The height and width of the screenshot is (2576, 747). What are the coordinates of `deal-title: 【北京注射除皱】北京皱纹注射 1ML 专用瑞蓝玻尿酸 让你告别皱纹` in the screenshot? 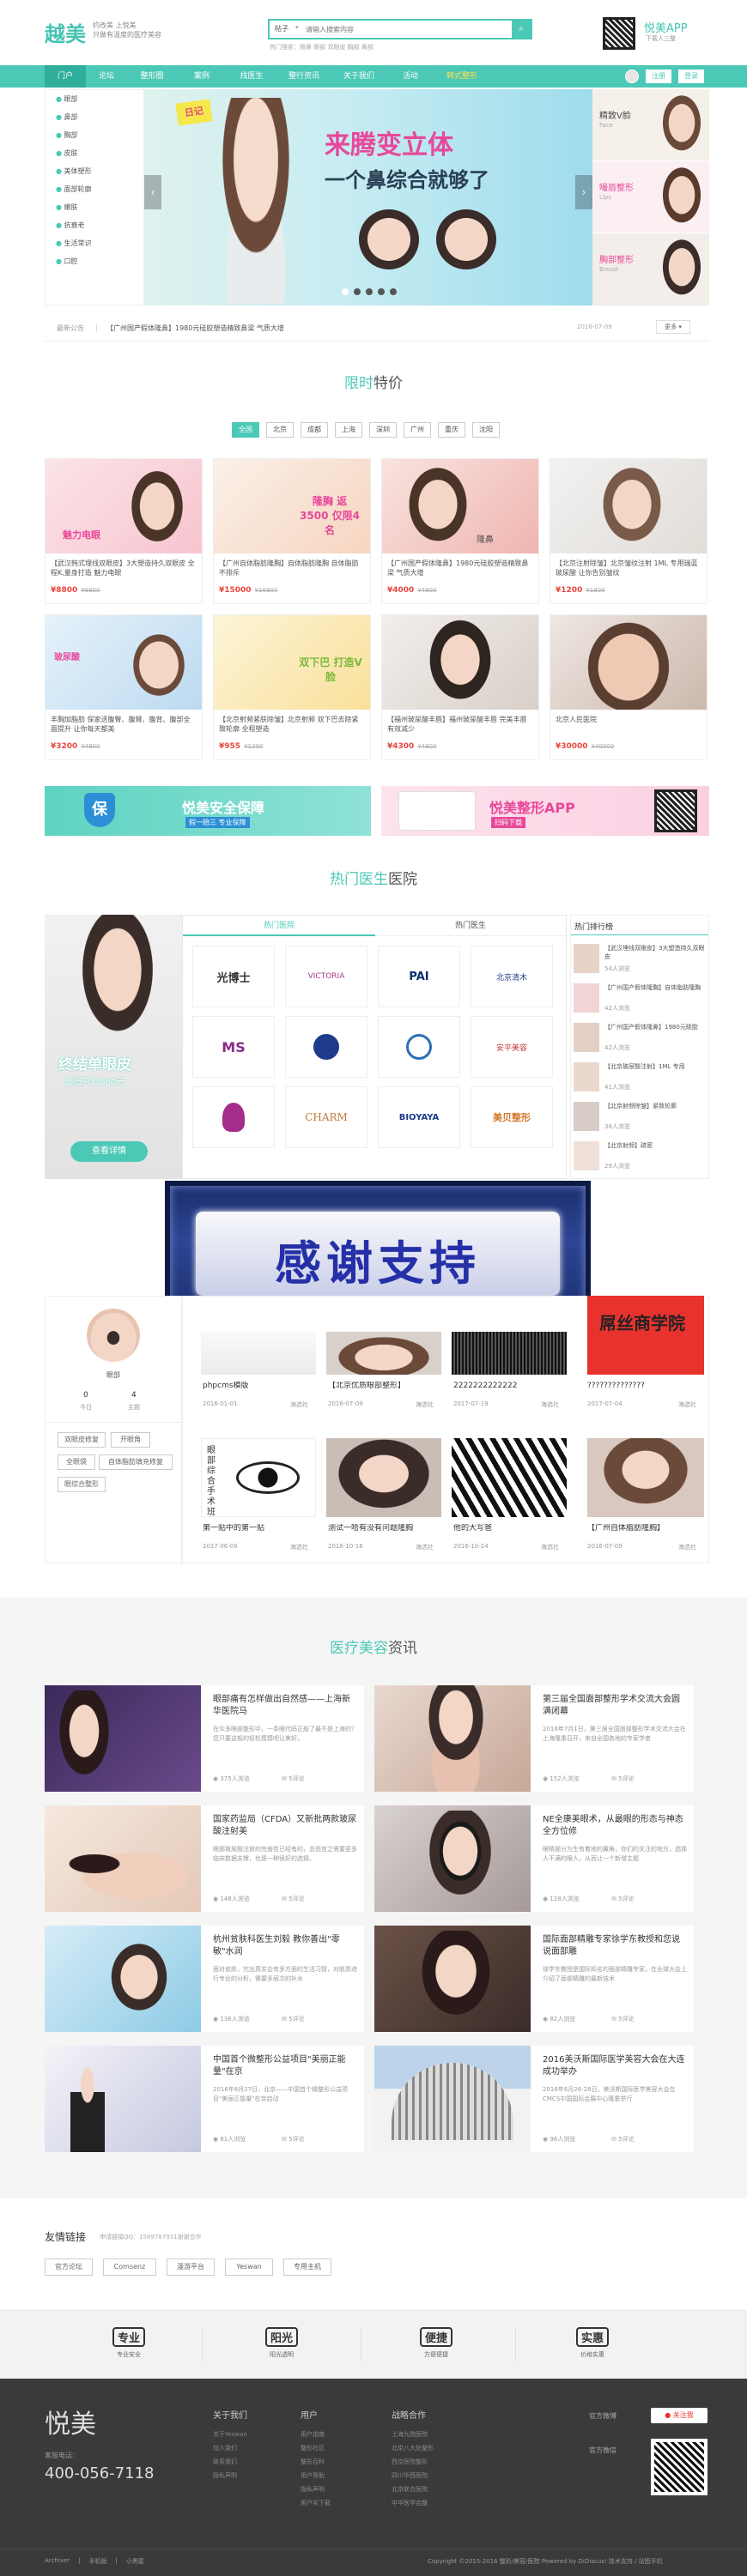 It's located at (628, 569).